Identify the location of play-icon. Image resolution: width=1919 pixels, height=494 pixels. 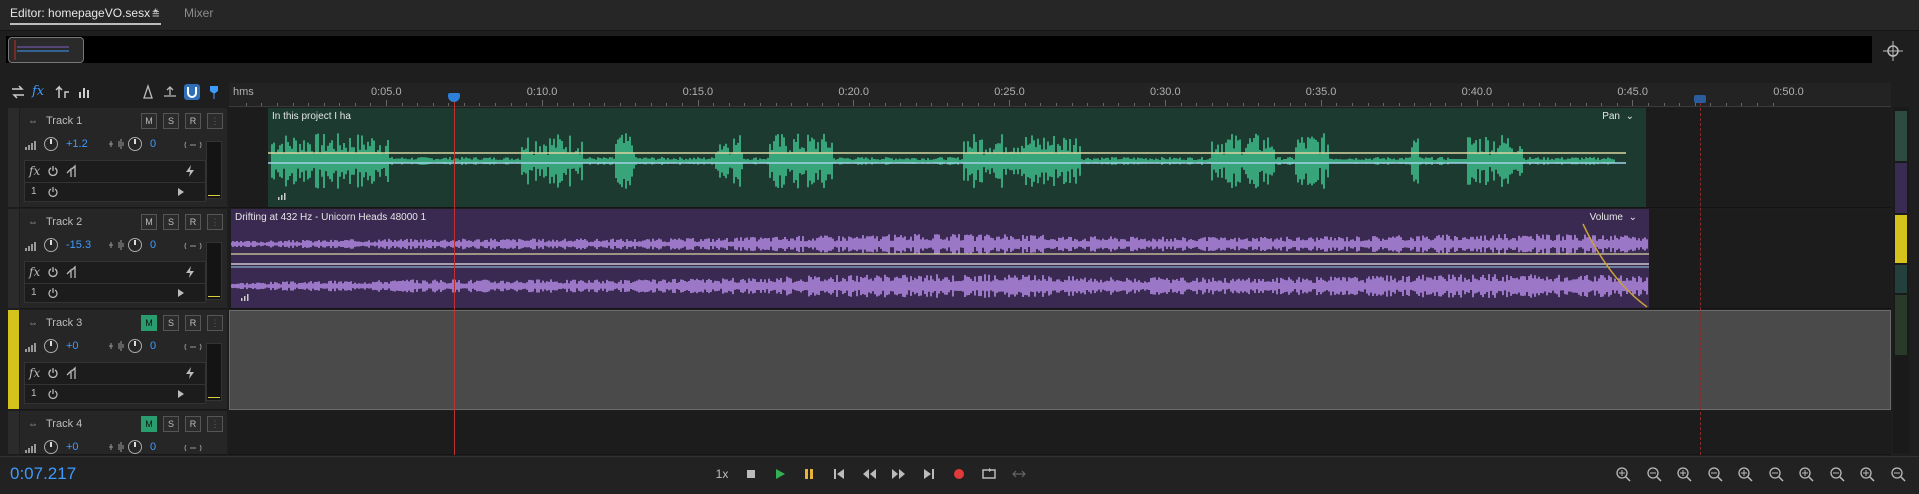
(780, 474).